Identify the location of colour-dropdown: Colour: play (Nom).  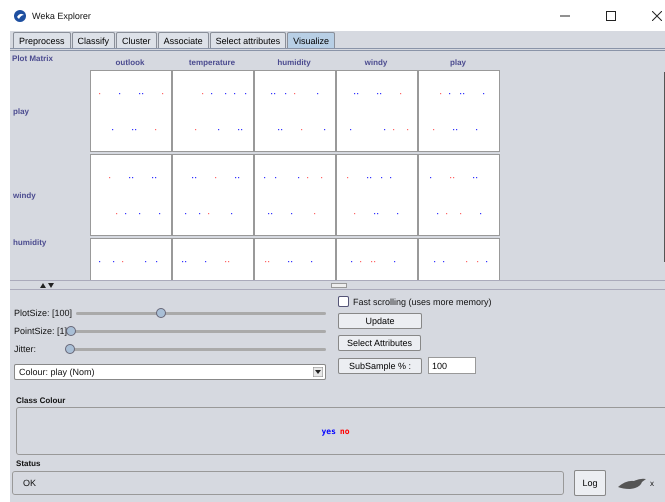
(170, 372).